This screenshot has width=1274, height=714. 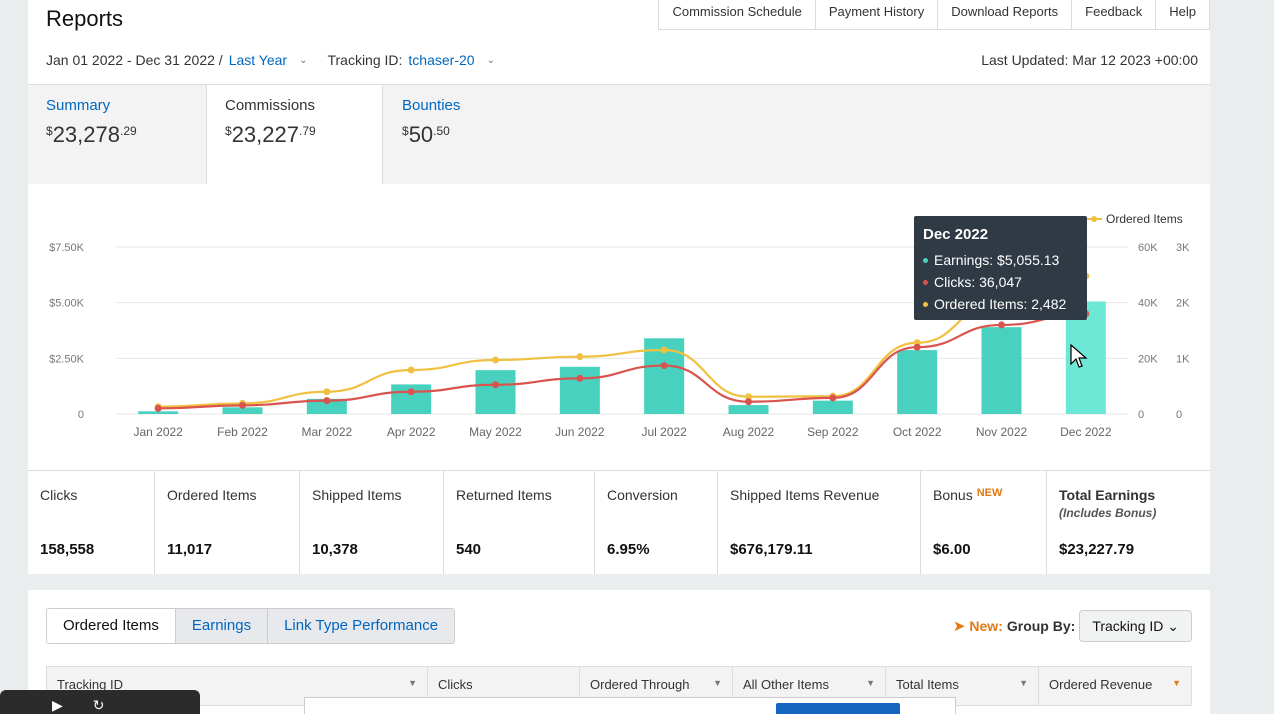 I want to click on new-label: New:, so click(x=986, y=626).